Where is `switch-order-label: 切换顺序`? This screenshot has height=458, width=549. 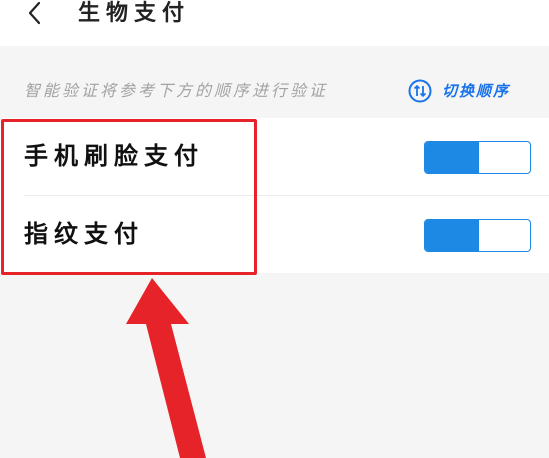
switch-order-label: 切换顺序 is located at coordinates (476, 91).